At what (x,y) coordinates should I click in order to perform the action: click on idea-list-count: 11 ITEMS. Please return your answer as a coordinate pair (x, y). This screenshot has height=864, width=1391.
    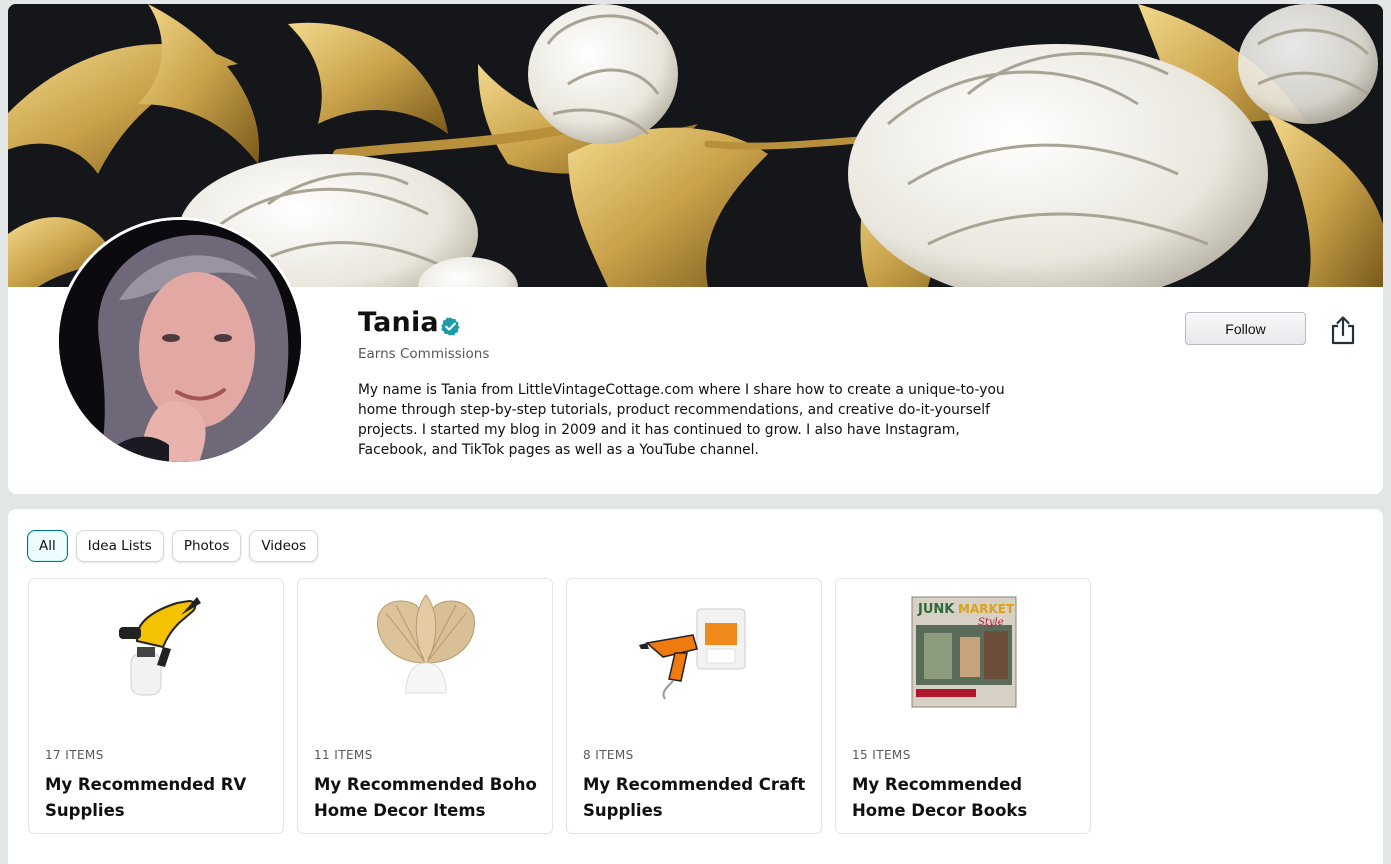
    Looking at the image, I should click on (343, 755).